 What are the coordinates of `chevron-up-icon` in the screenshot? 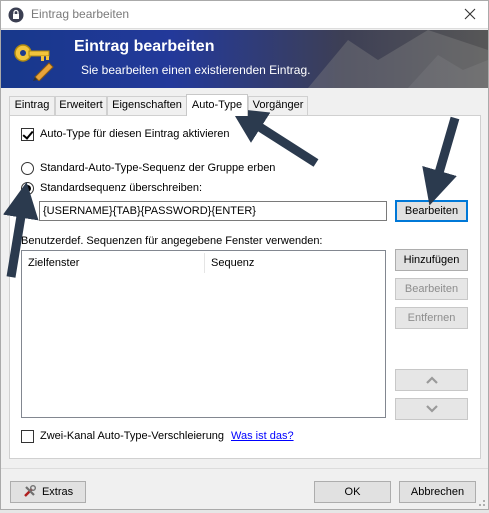 It's located at (431, 380).